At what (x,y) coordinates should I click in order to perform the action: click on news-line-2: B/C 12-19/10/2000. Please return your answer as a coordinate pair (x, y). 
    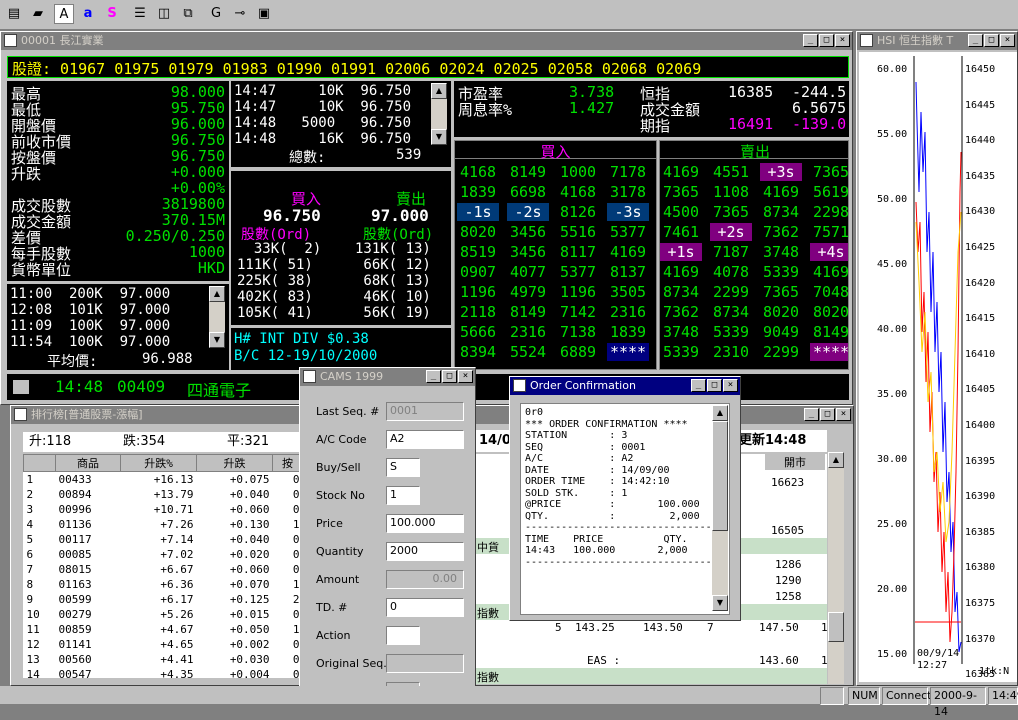
    Looking at the image, I should click on (306, 356).